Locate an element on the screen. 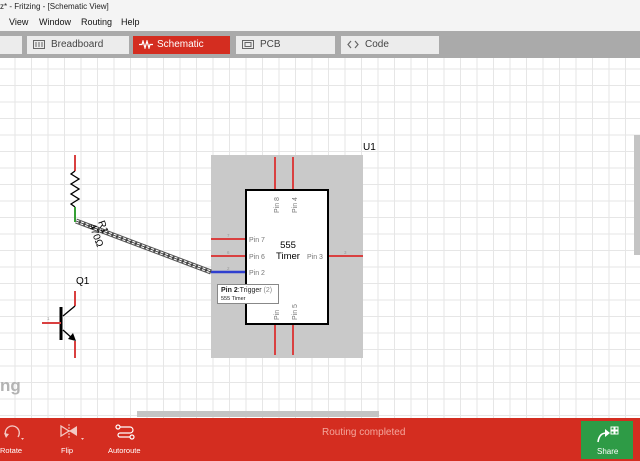  pin6-label: Pin 6 is located at coordinates (257, 257).